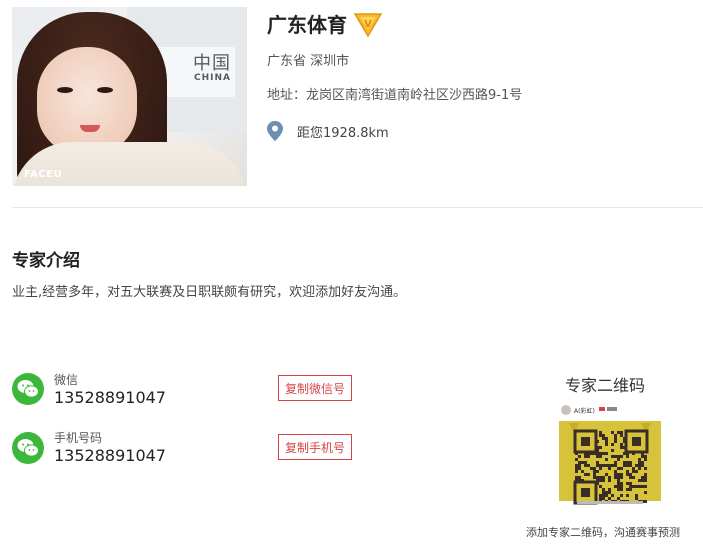 The width and height of the screenshot is (703, 547). Describe the element at coordinates (603, 532) in the screenshot. I see `qr-footer-text: 添加专家二维码，沟通赛事预测` at that location.